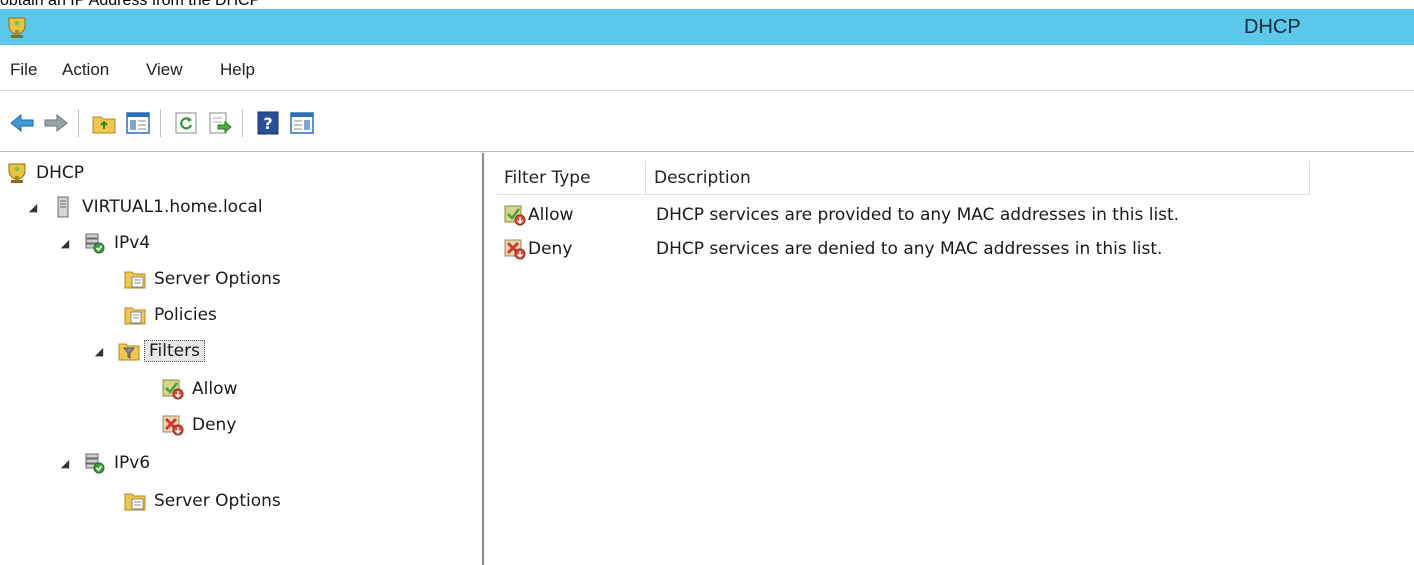  What do you see at coordinates (17, 27) in the screenshot?
I see `dhcp-app-icon` at bounding box center [17, 27].